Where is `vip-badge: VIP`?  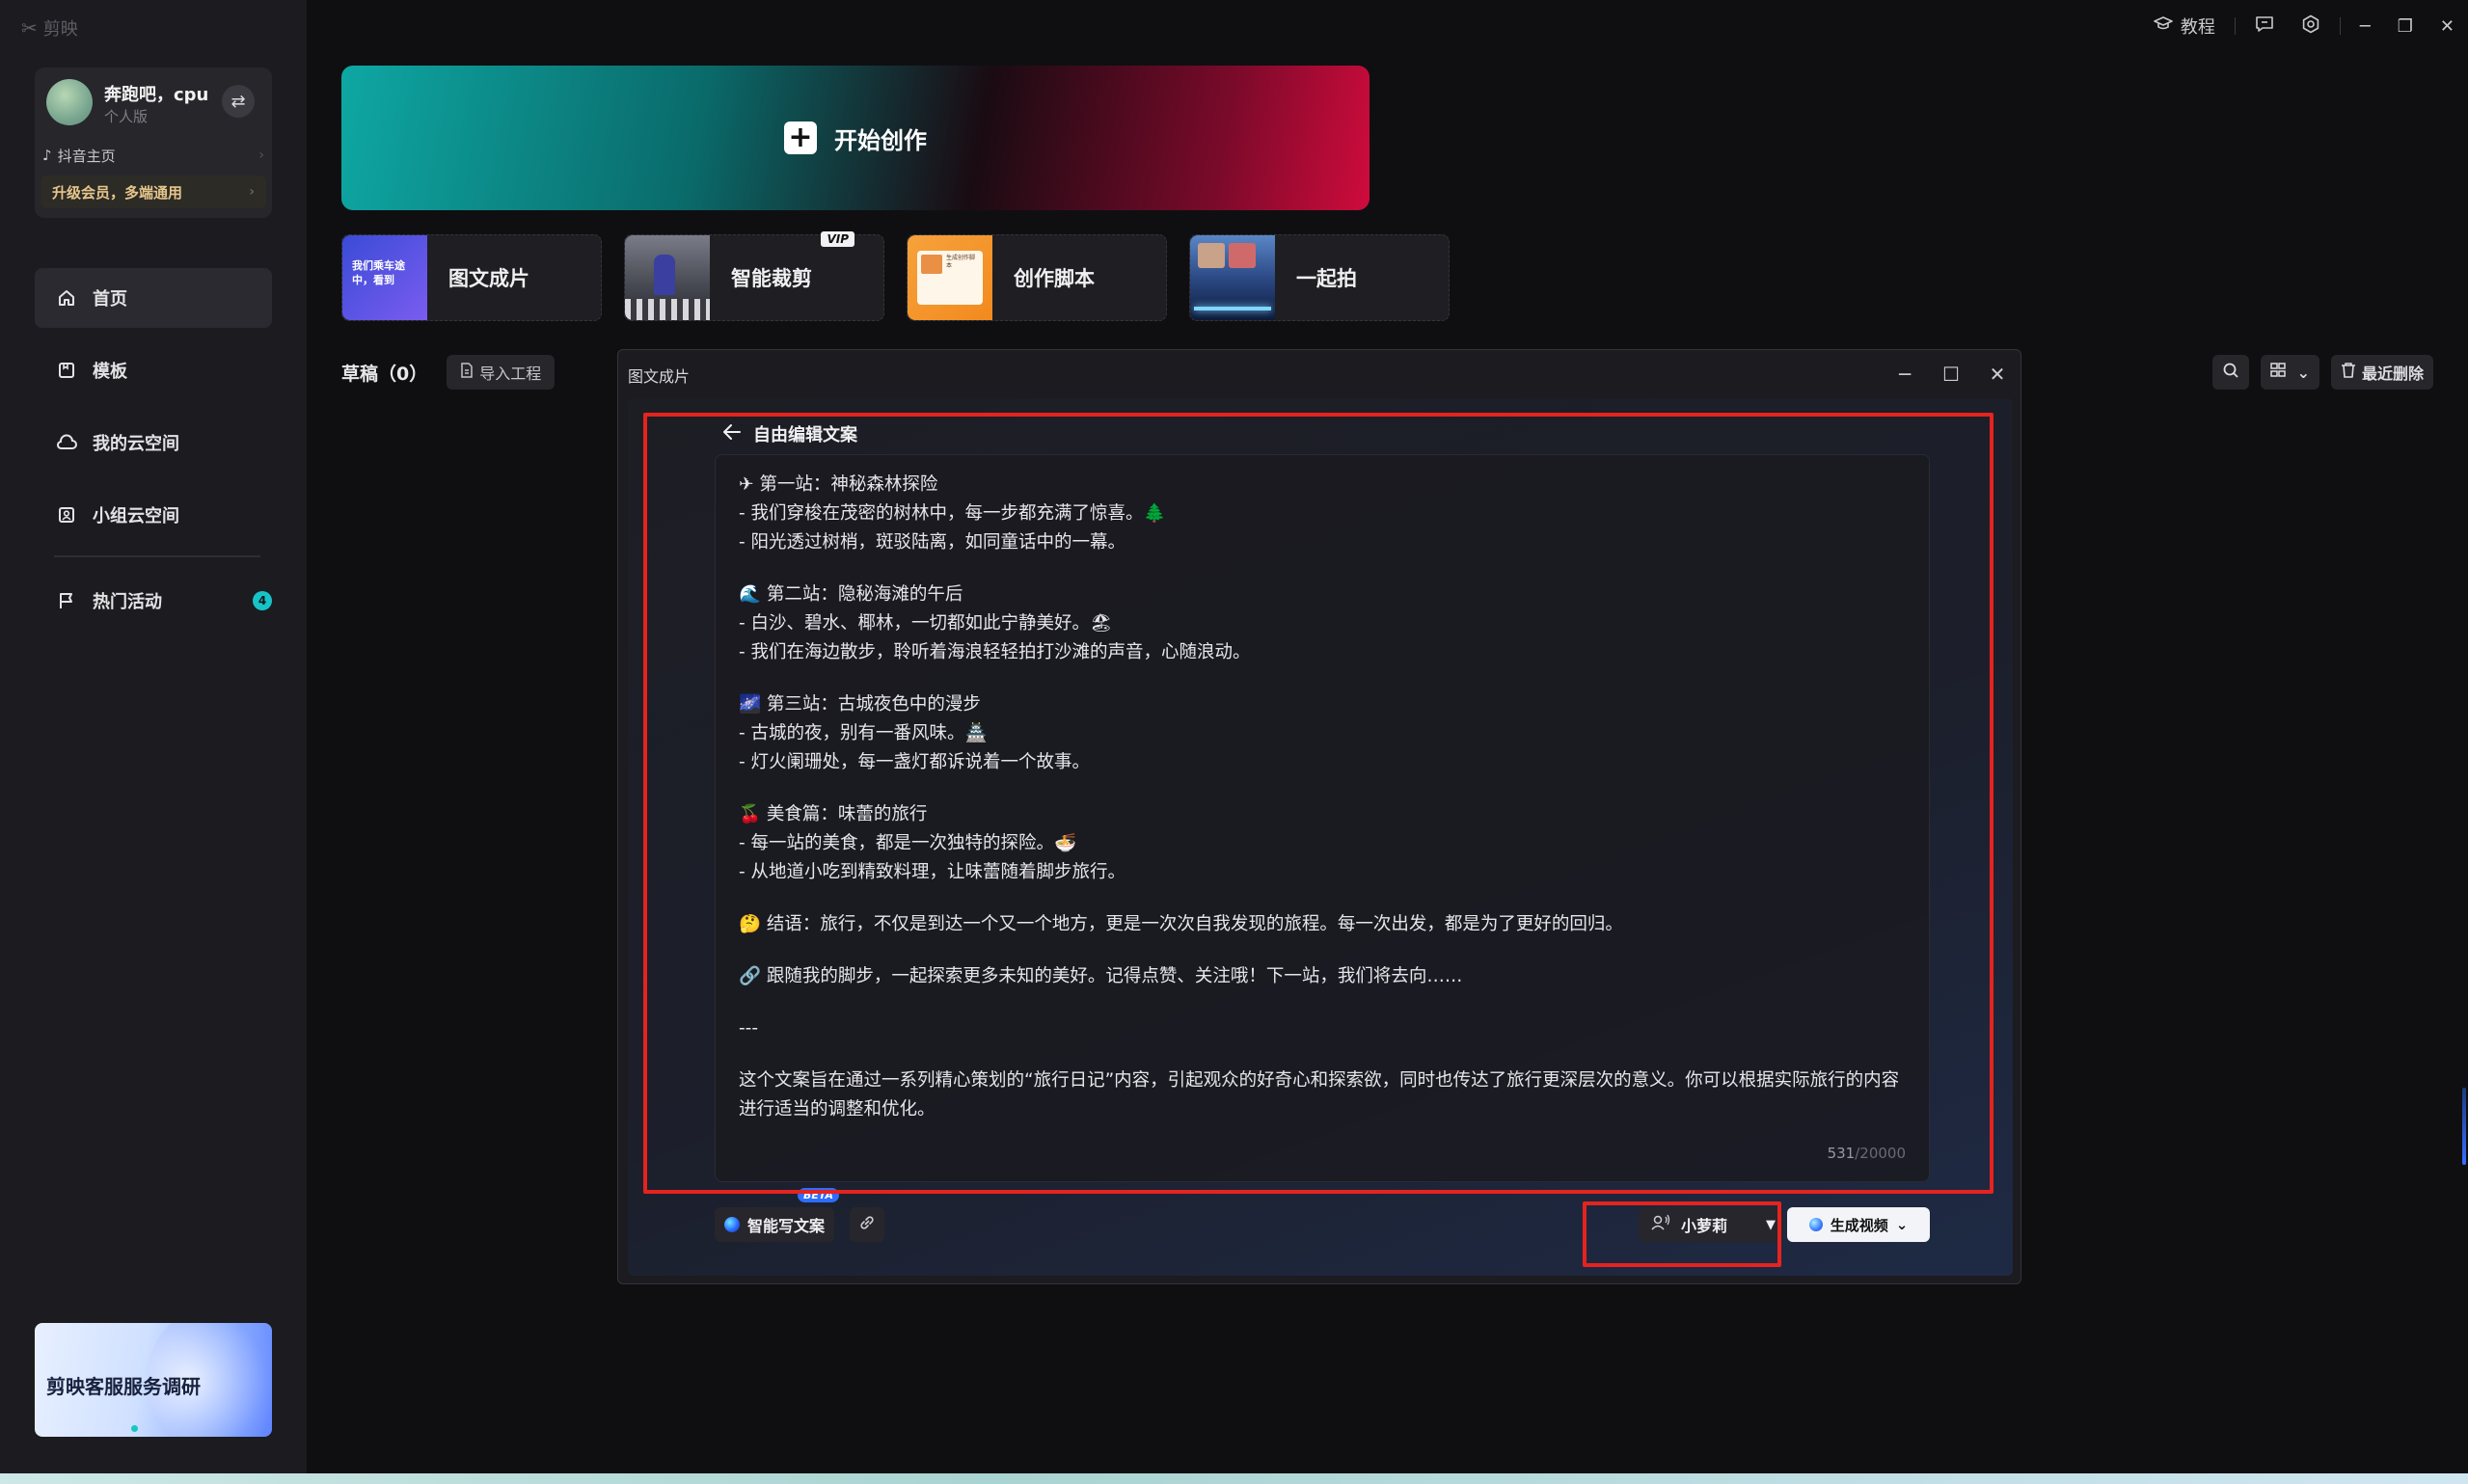 vip-badge: VIP is located at coordinates (837, 239).